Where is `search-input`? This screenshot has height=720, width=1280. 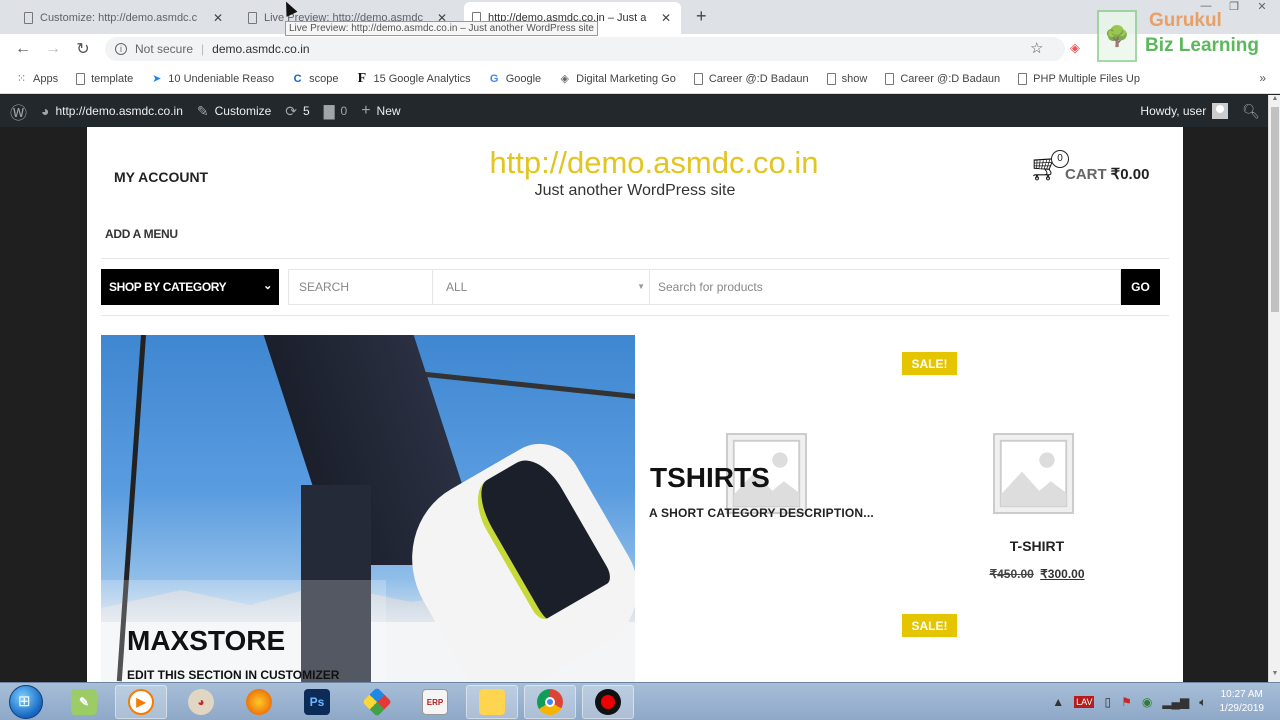 search-input is located at coordinates (885, 287).